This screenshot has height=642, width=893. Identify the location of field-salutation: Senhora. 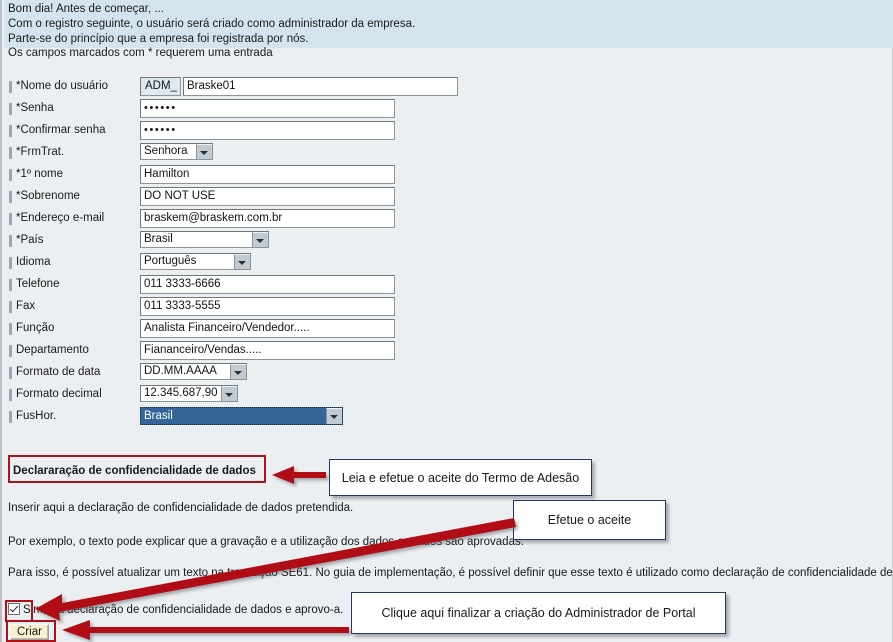
(176, 151).